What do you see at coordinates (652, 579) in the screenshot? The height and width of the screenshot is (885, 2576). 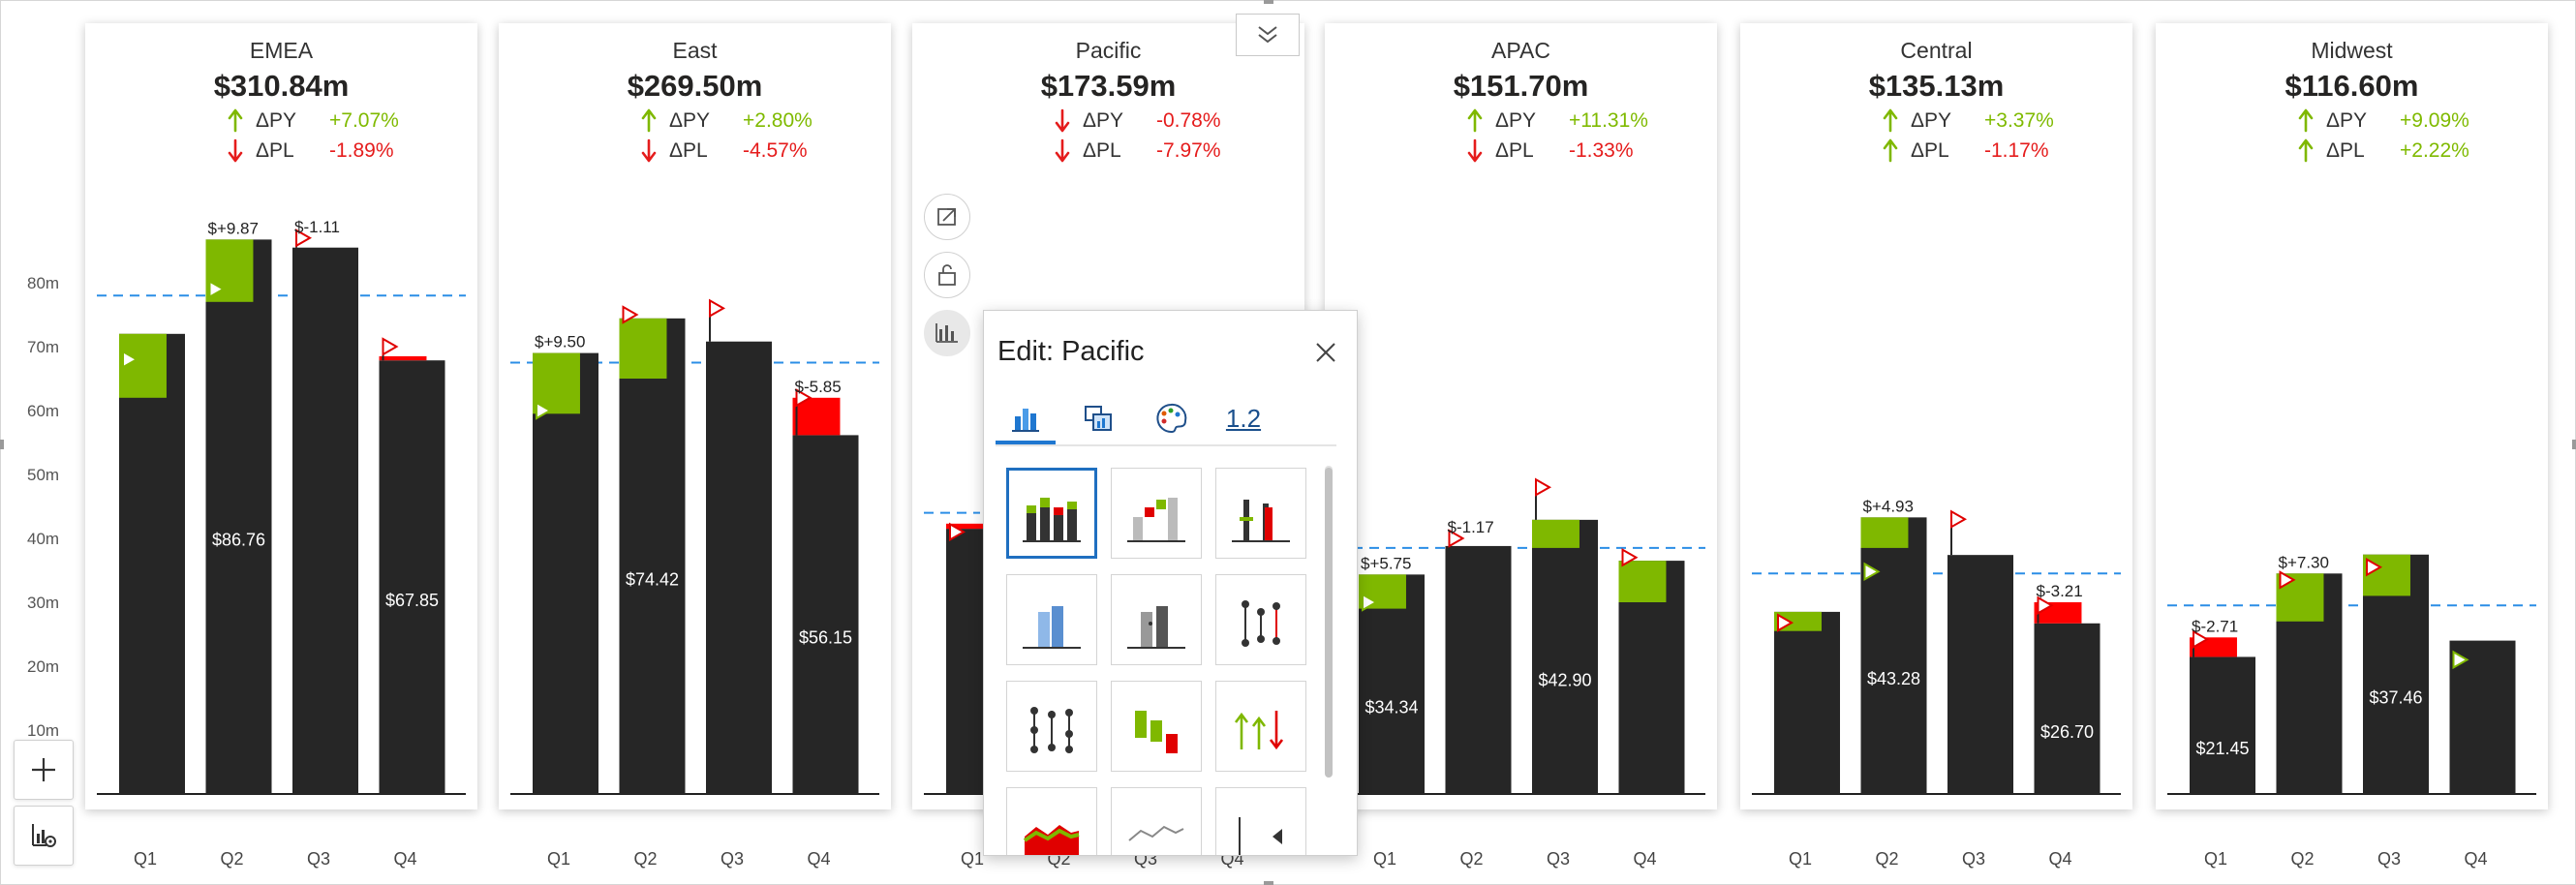 I see `bar-value-label: $74.42` at bounding box center [652, 579].